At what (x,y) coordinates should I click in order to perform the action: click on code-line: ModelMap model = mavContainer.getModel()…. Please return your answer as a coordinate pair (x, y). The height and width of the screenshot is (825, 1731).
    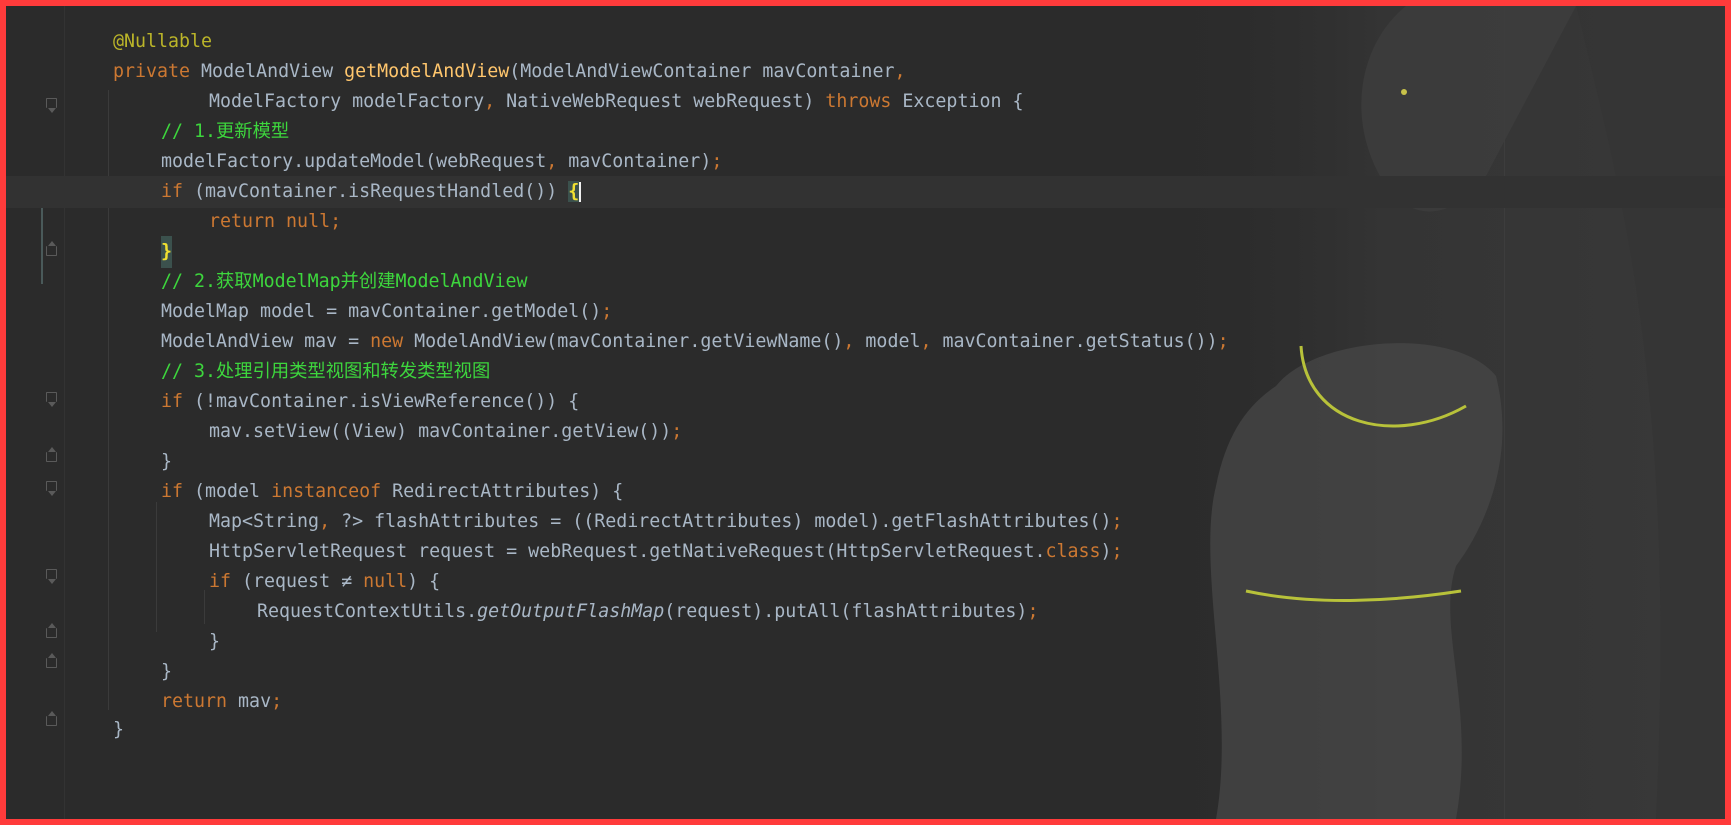
    Looking at the image, I should click on (865, 312).